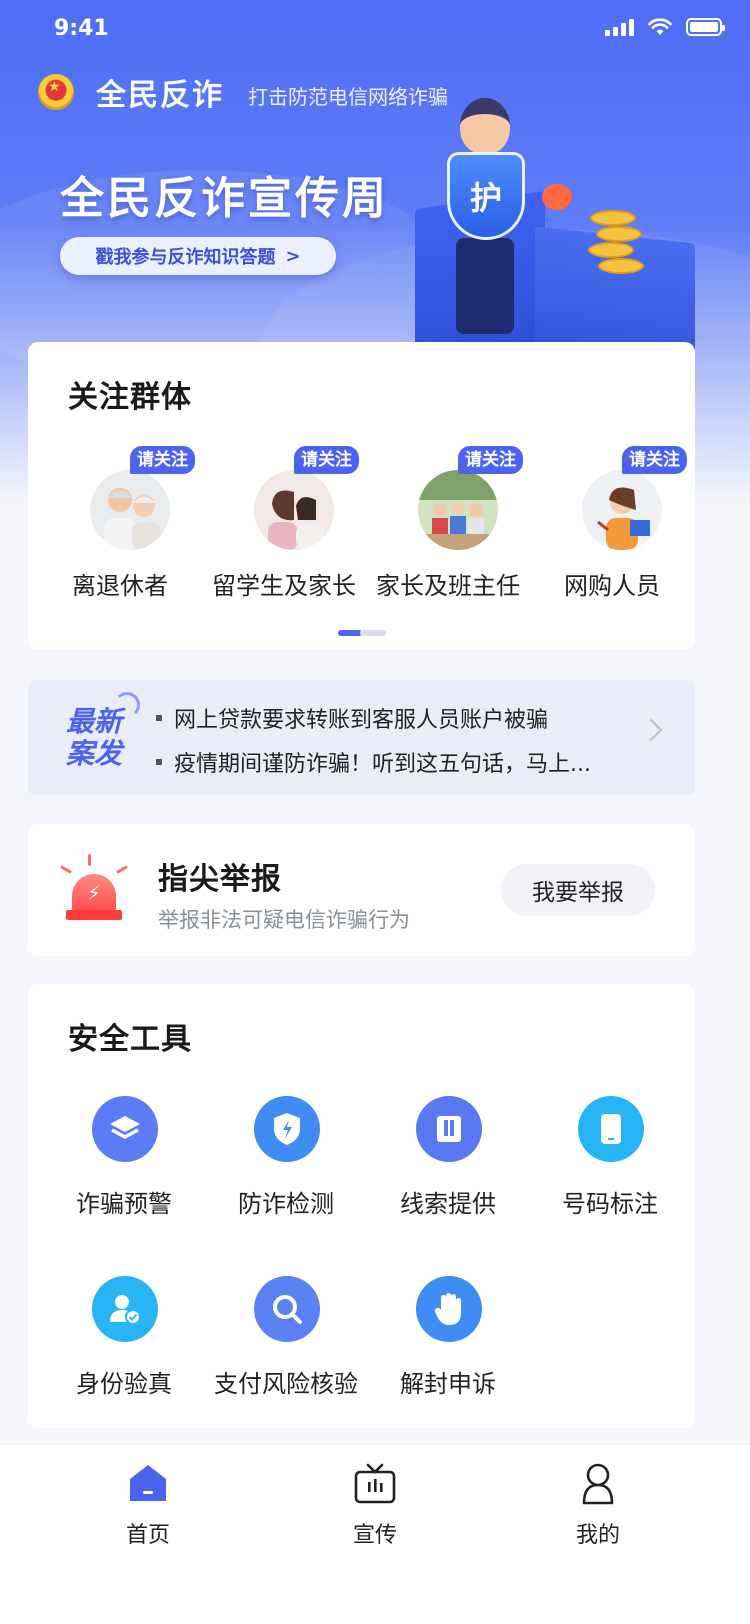  What do you see at coordinates (148, 1483) in the screenshot?
I see `home-icon` at bounding box center [148, 1483].